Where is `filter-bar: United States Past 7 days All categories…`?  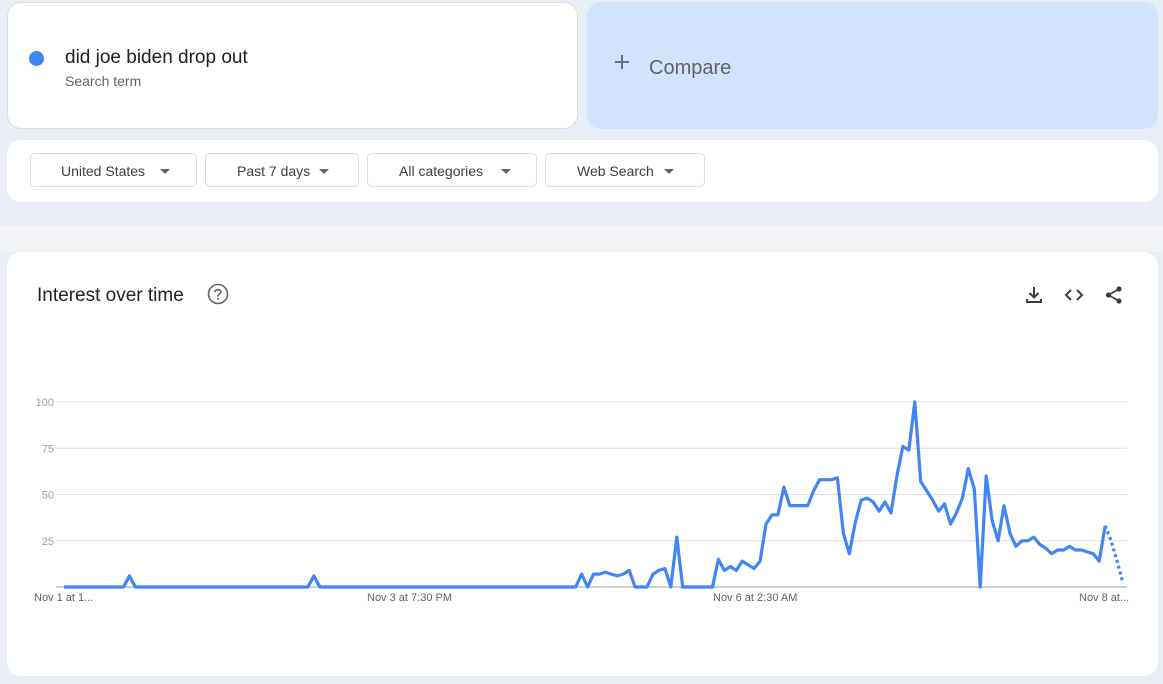
filter-bar: United States Past 7 days All categories… is located at coordinates (582, 171).